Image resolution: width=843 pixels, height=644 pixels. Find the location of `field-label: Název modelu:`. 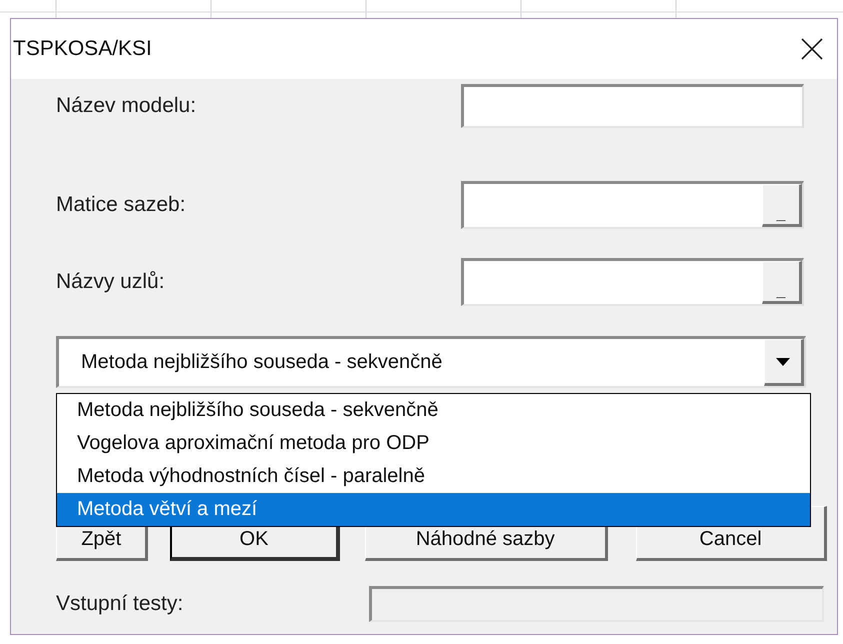

field-label: Název modelu: is located at coordinates (126, 106).